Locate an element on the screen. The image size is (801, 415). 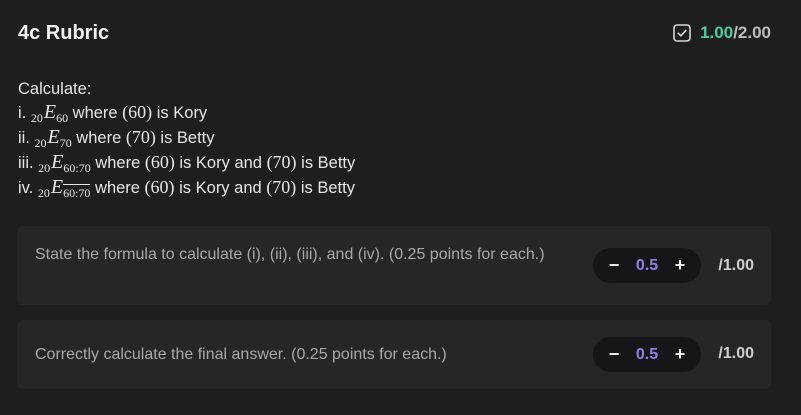
item-prefix: iv. is located at coordinates (28, 188).